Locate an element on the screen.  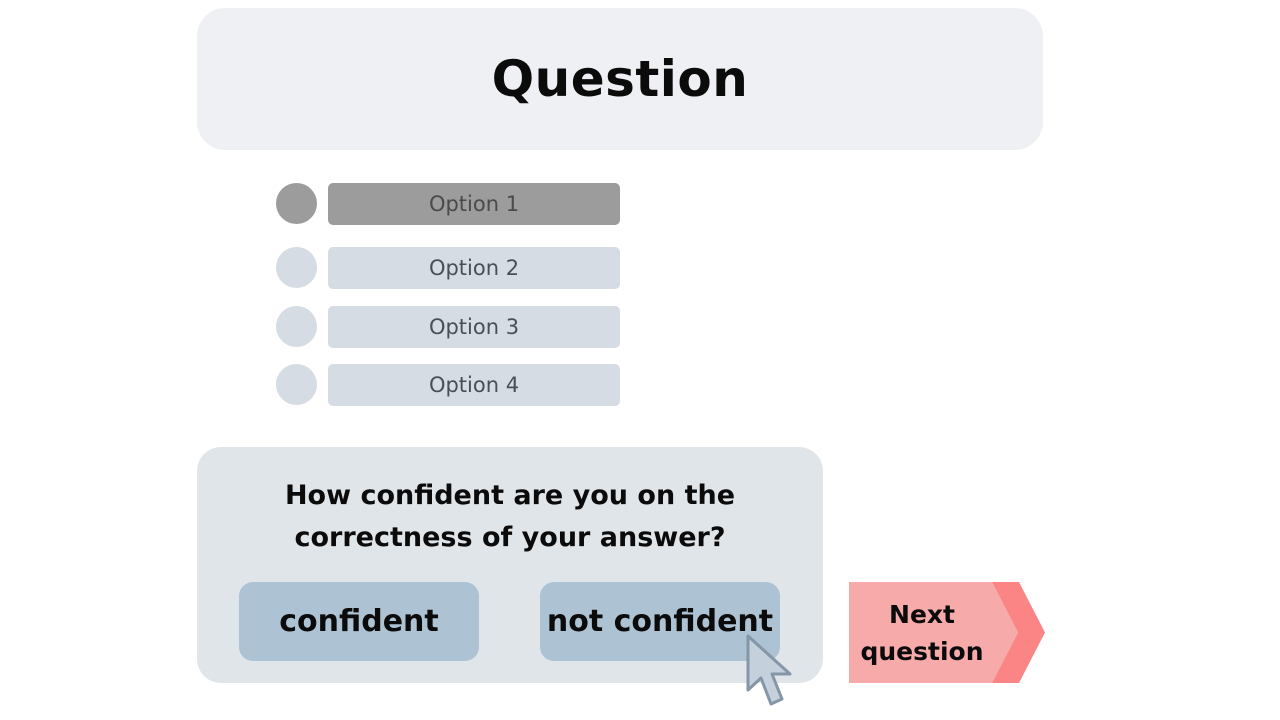
option-4-radio is located at coordinates (296, 384).